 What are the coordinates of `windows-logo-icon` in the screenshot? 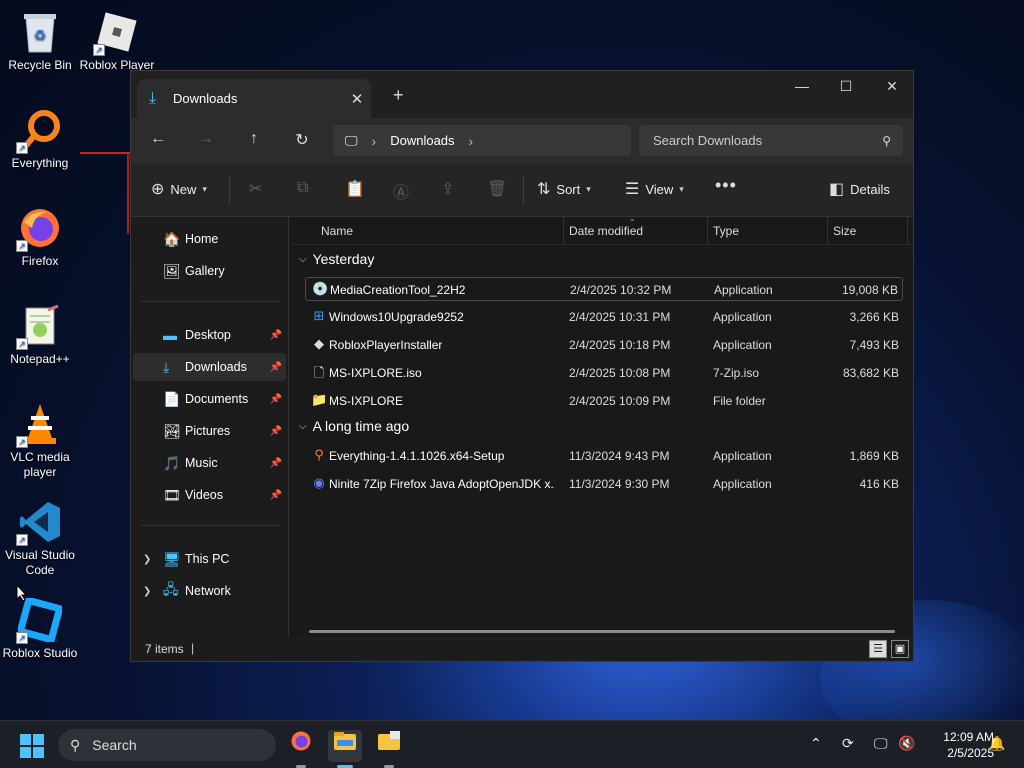 It's located at (38, 739).